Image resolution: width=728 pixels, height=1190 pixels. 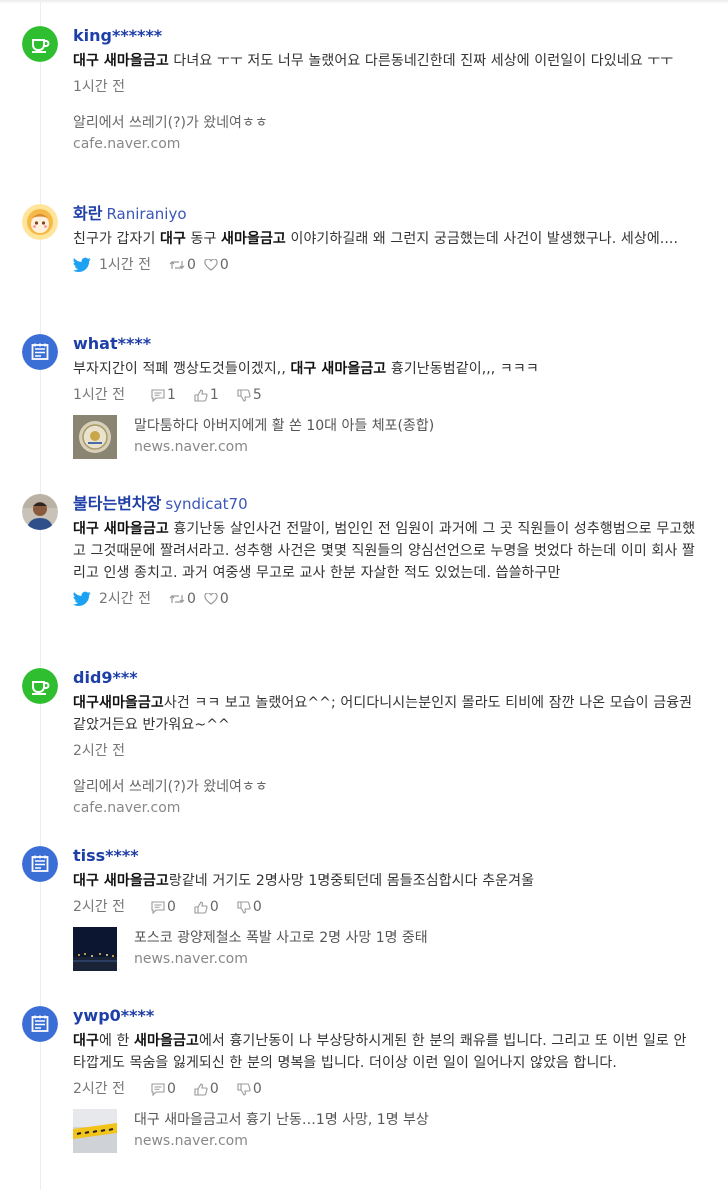 I want to click on post-meta: 2시간 전 0 0, so click(x=385, y=599).